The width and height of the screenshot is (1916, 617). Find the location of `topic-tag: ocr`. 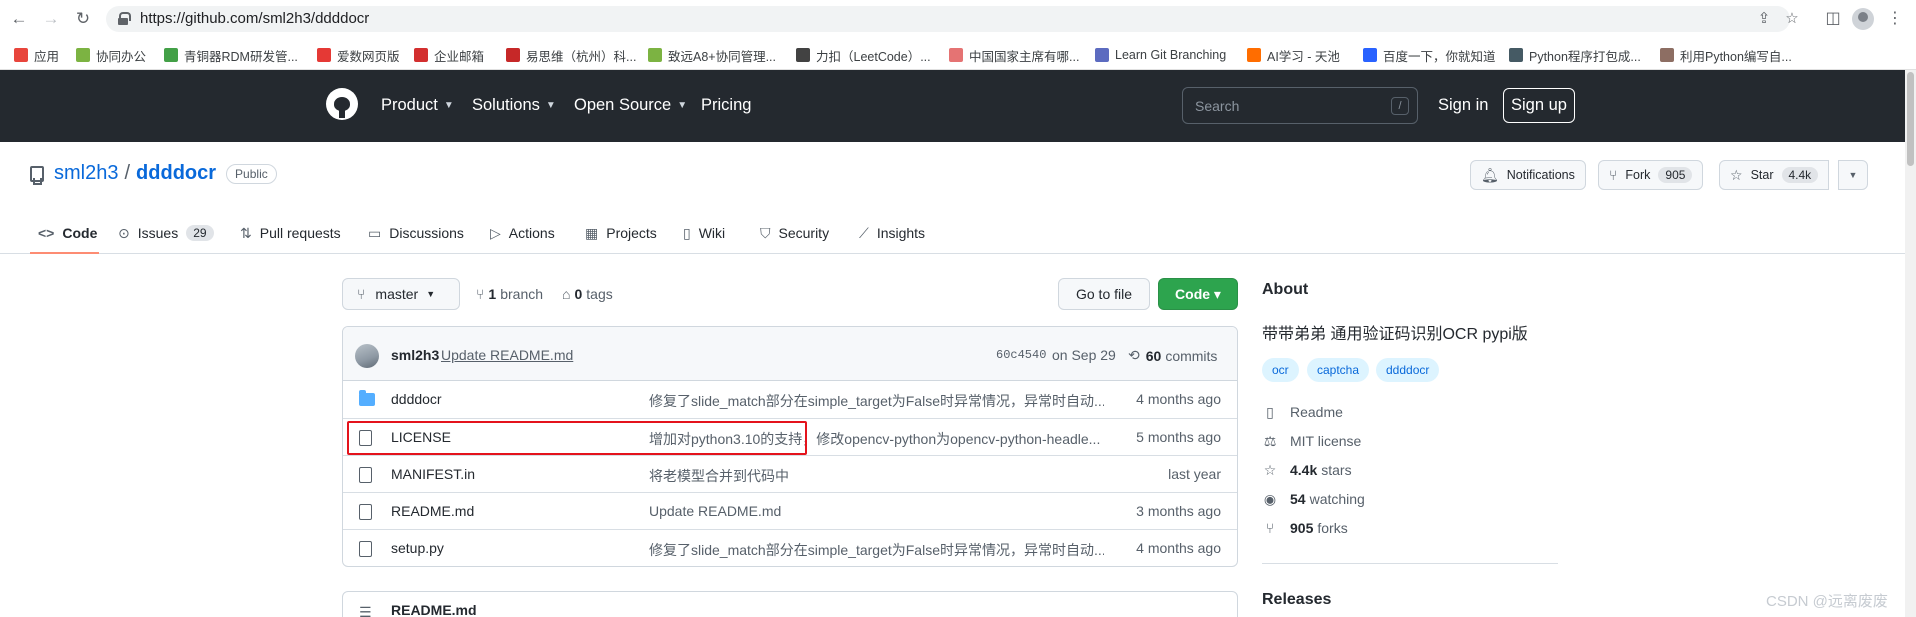

topic-tag: ocr is located at coordinates (1280, 370).